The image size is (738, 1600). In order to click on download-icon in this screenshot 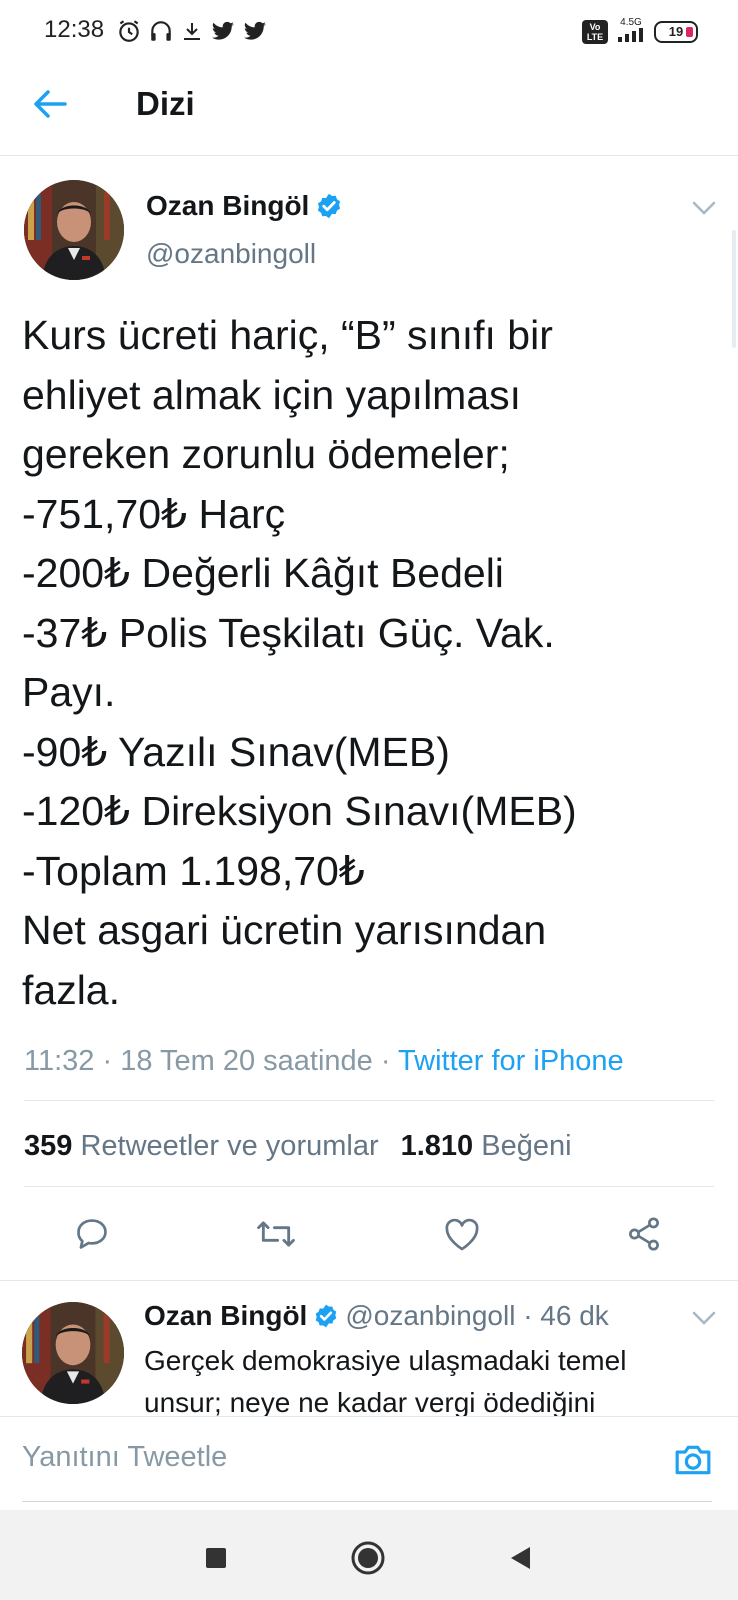, I will do `click(192, 31)`.